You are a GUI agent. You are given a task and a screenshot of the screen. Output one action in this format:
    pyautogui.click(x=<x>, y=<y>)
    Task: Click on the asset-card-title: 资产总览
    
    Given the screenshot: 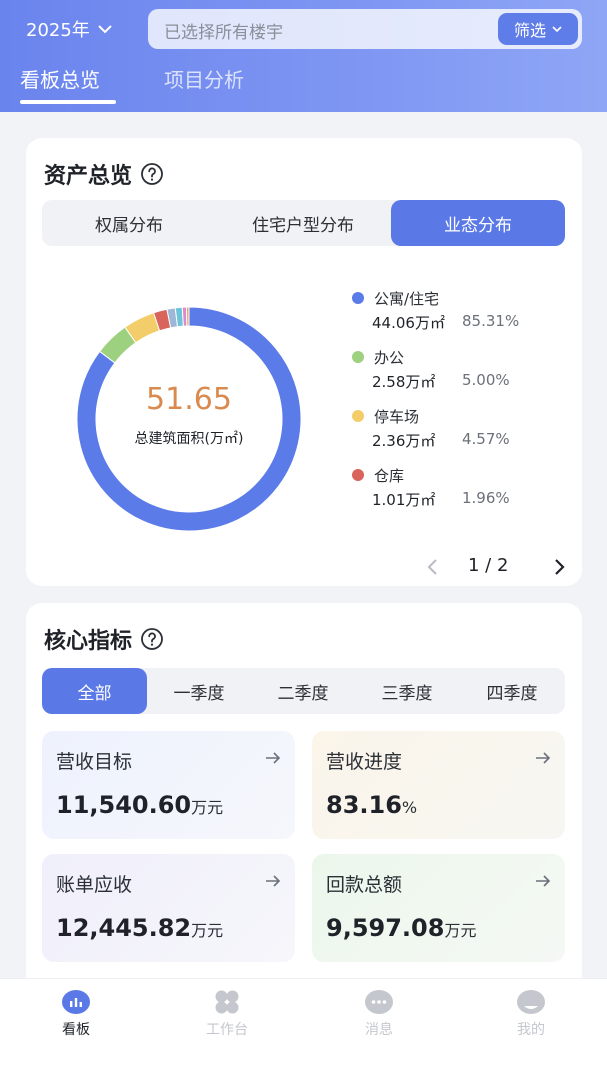 What is the action you would take?
    pyautogui.click(x=104, y=174)
    